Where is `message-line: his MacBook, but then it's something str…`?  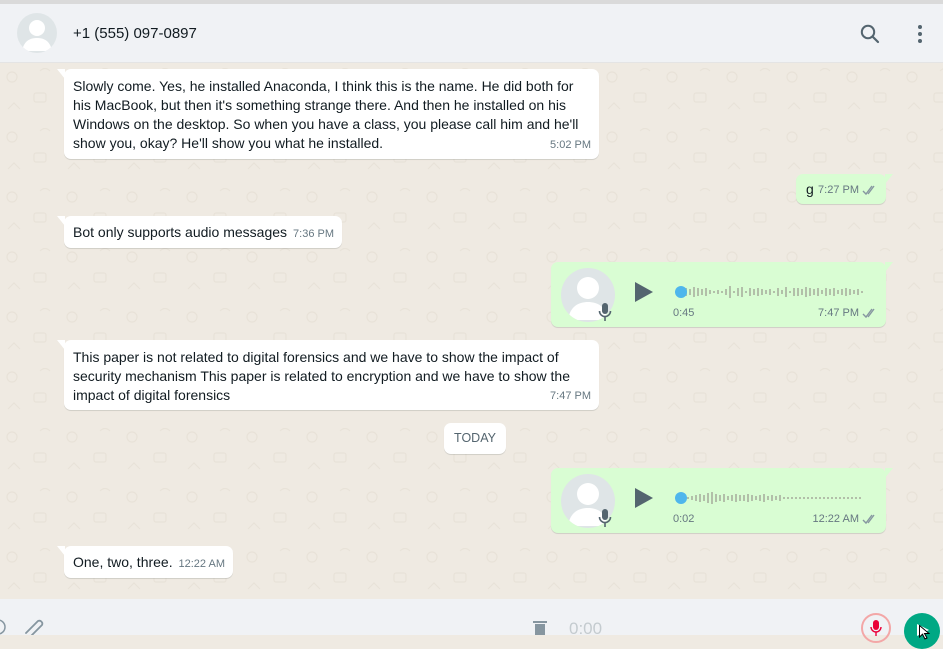 message-line: his MacBook, but then it's something str… is located at coordinates (319, 105).